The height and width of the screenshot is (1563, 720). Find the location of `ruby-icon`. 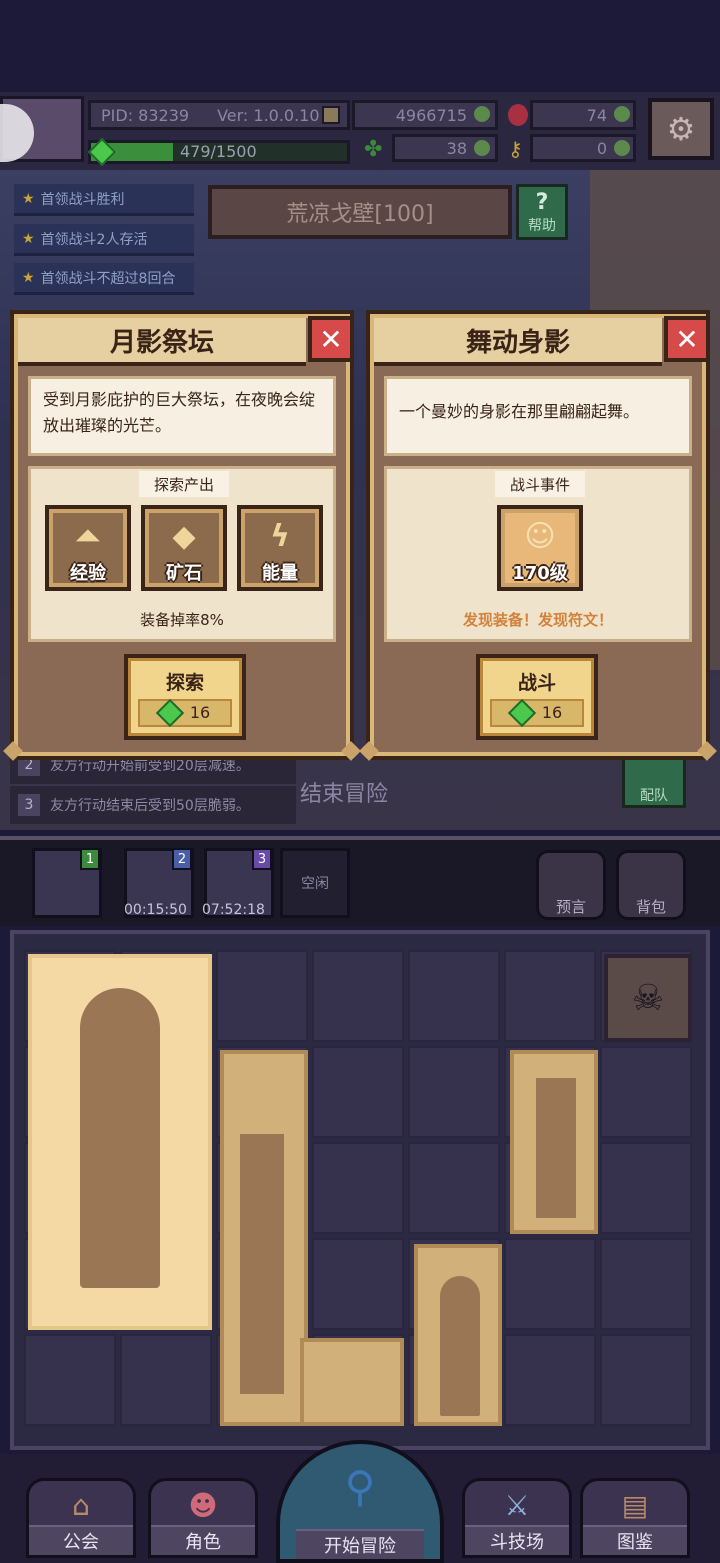

ruby-icon is located at coordinates (518, 115).